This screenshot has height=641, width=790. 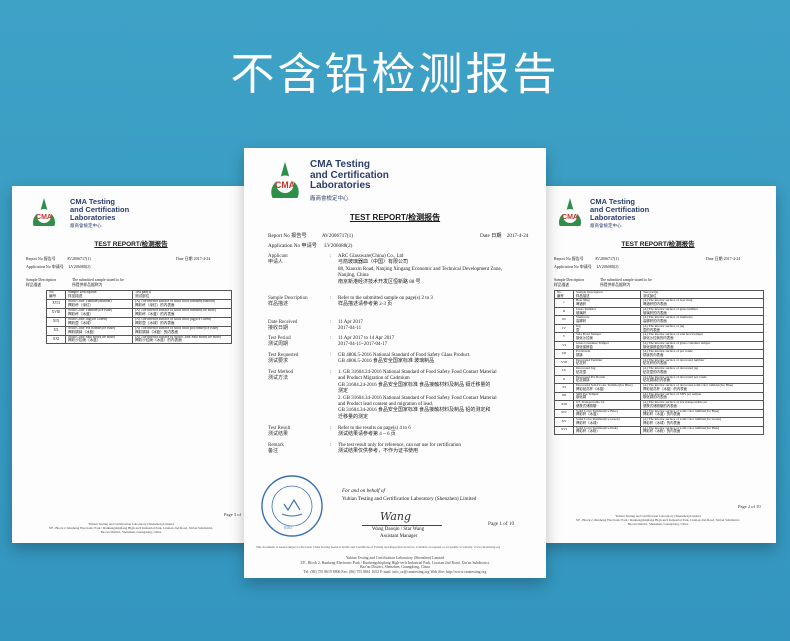 I want to click on requested-label-cn: 测试要求, so click(x=278, y=362).